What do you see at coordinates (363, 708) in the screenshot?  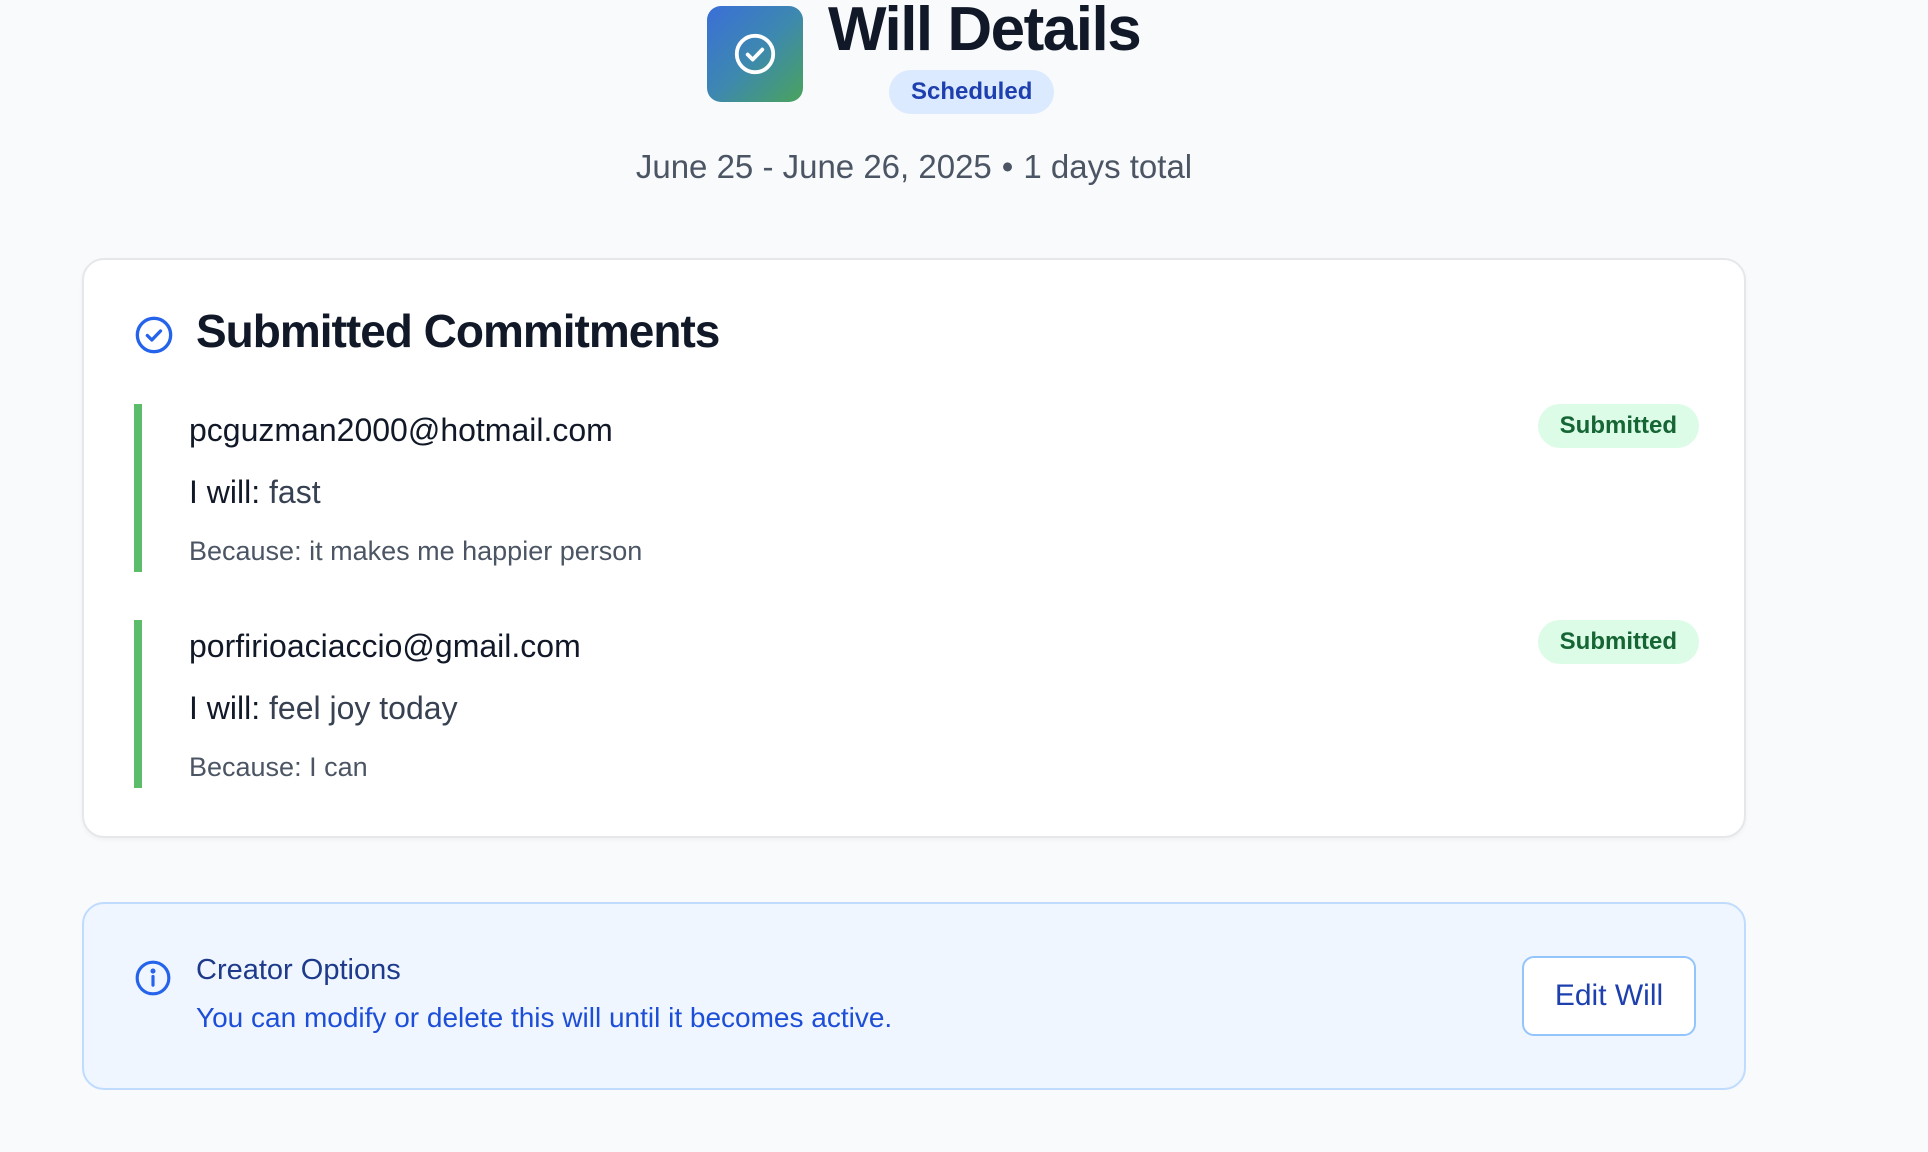 I see `will-text: feel joy today` at bounding box center [363, 708].